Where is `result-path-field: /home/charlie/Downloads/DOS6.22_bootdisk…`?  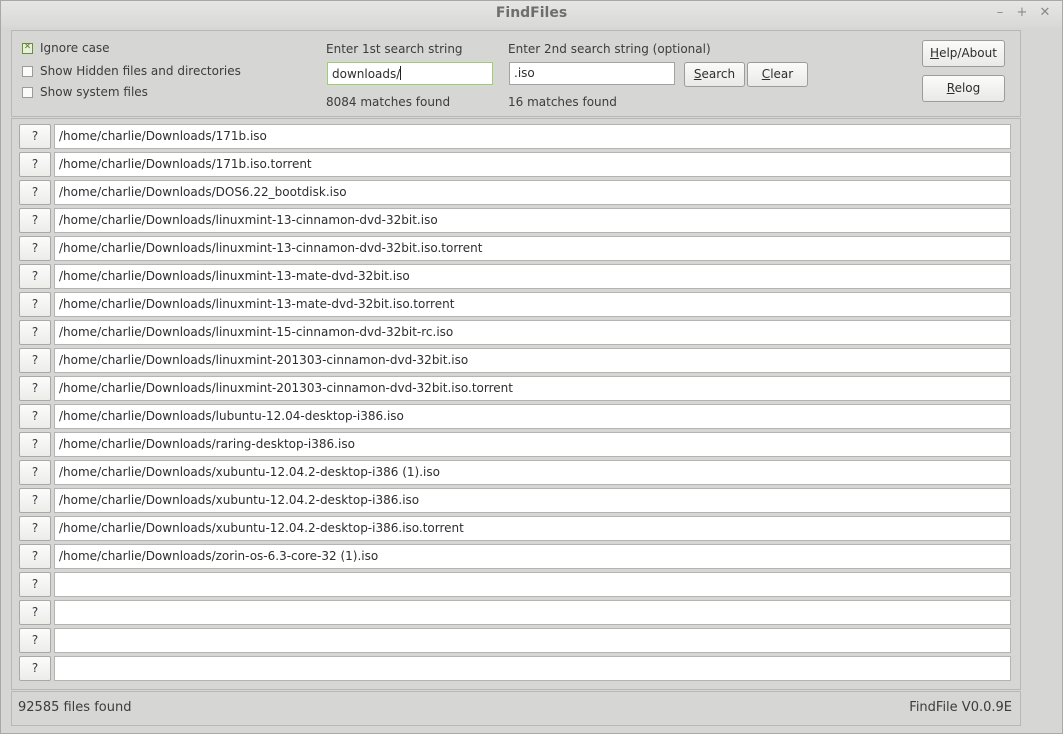
result-path-field: /home/charlie/Downloads/DOS6.22_bootdisk… is located at coordinates (532, 192).